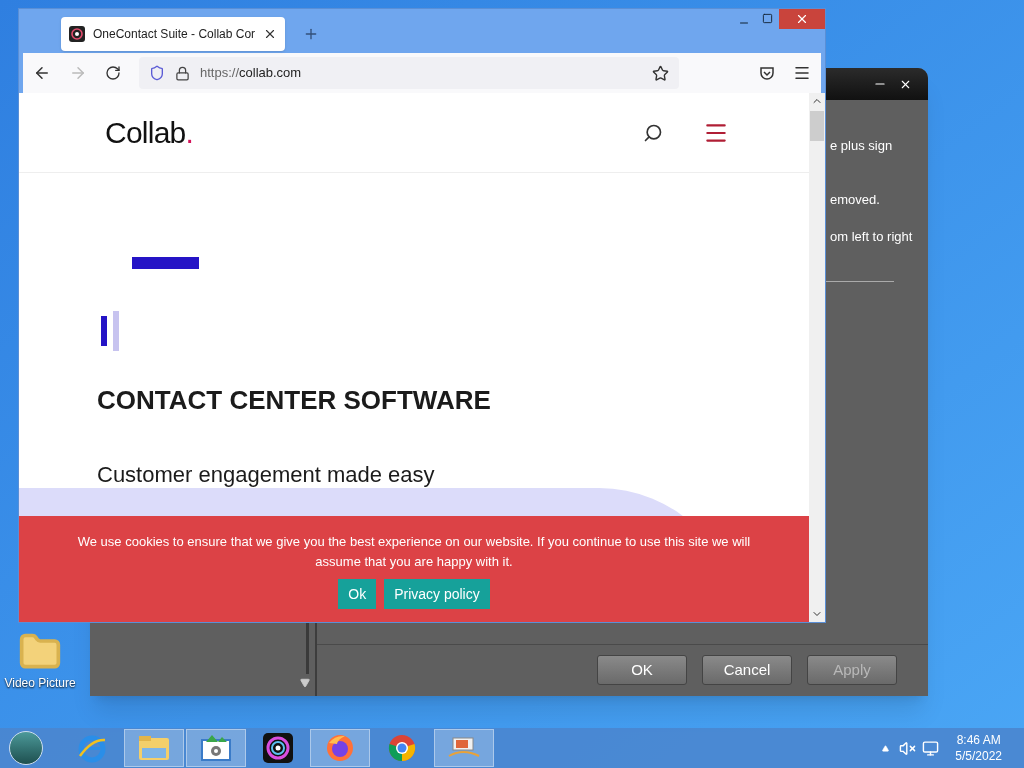 The image size is (1024, 768). What do you see at coordinates (42, 73) in the screenshot?
I see `back-icon` at bounding box center [42, 73].